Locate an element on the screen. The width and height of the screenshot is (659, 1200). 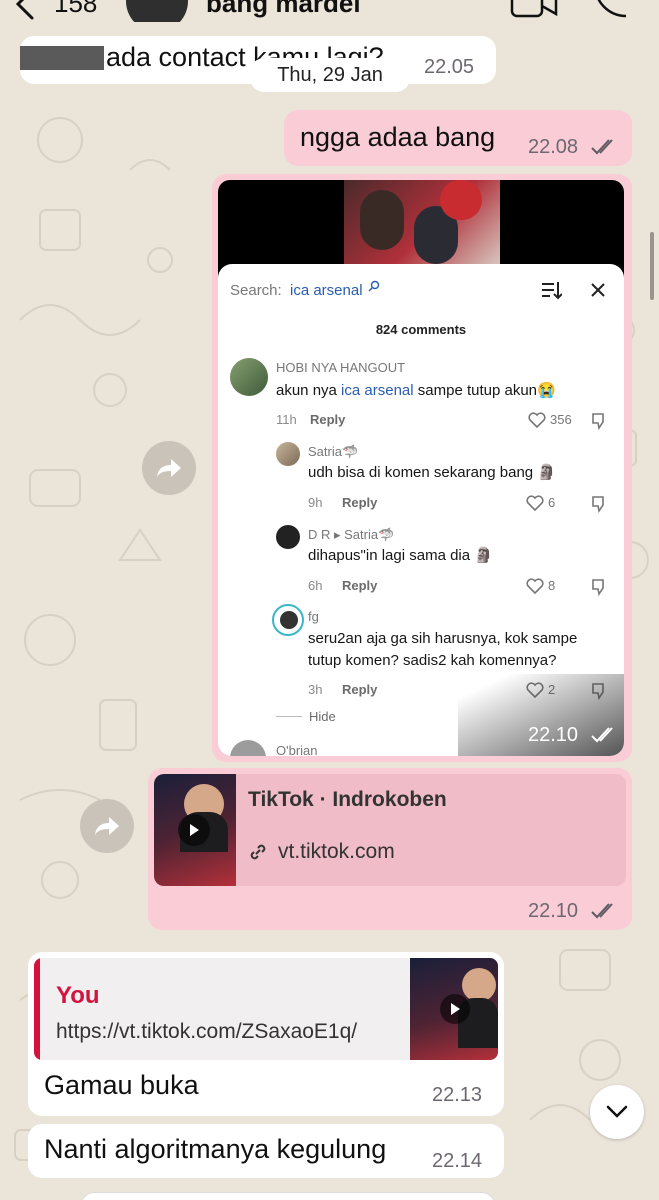
search-label: Search: is located at coordinates (256, 290).